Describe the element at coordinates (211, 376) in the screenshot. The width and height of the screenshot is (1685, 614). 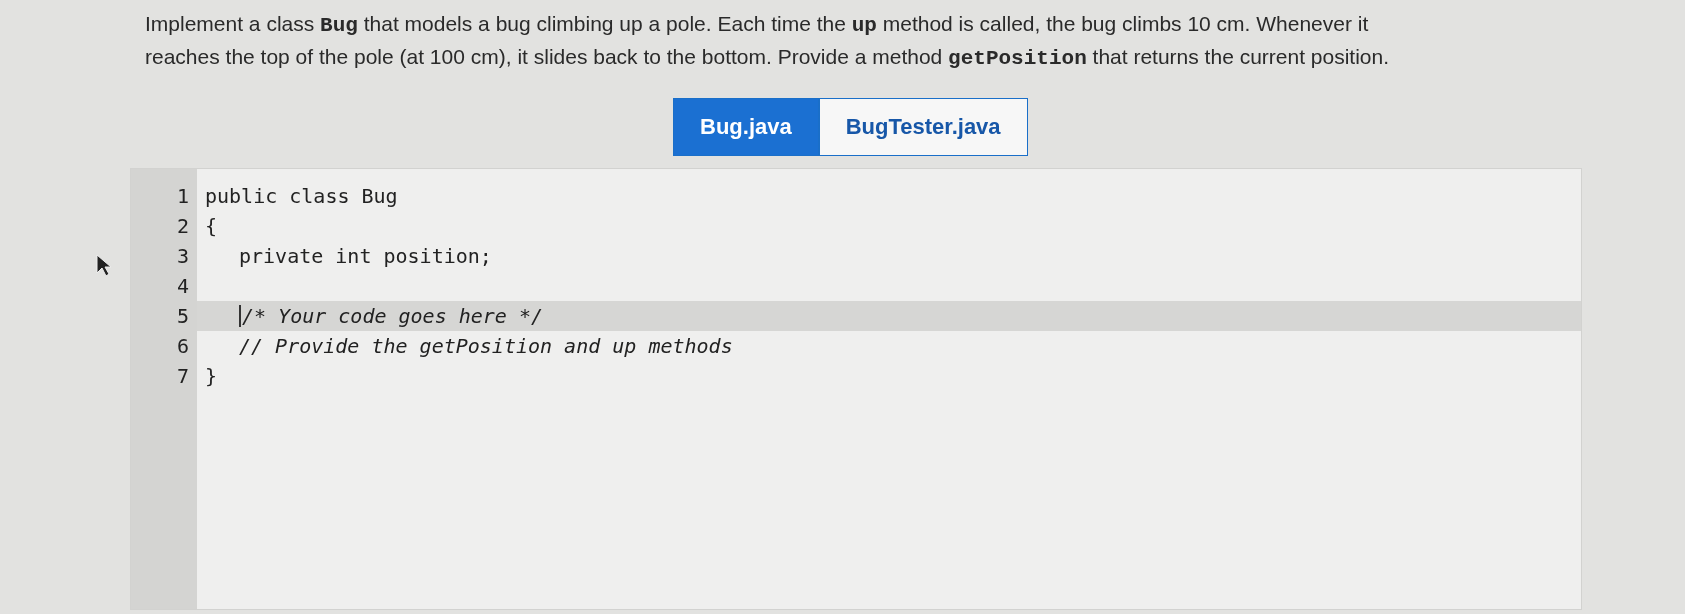
I see `code-text: }` at that location.